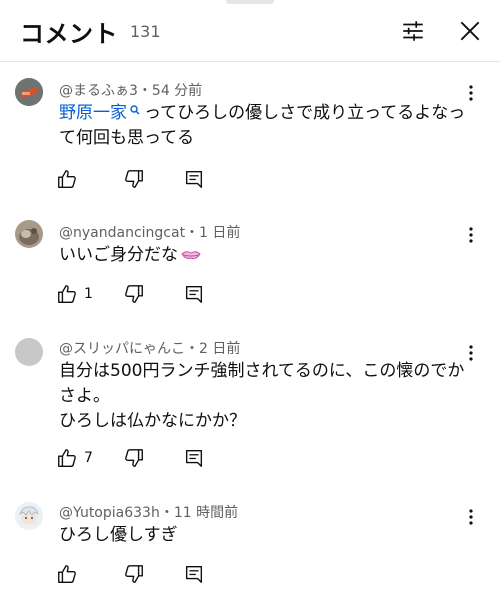 This screenshot has height=592, width=500. I want to click on like-count: 7, so click(88, 458).